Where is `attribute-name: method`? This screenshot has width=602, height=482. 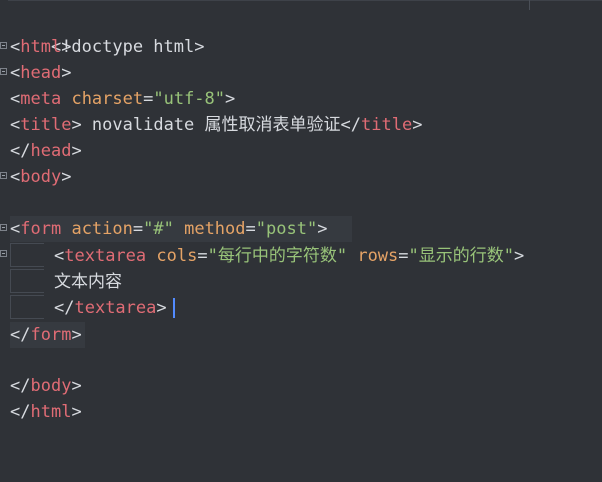 attribute-name: method is located at coordinates (215, 229).